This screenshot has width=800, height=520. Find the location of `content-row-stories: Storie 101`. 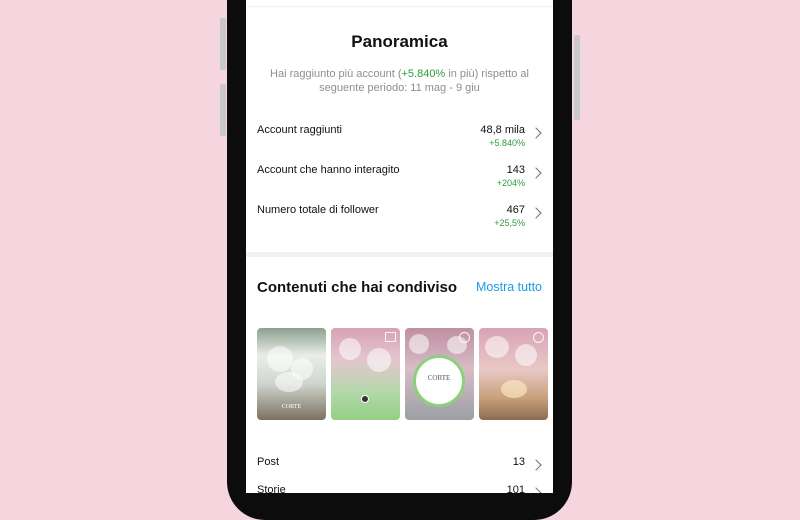

content-row-stories: Storie 101 is located at coordinates (399, 486).